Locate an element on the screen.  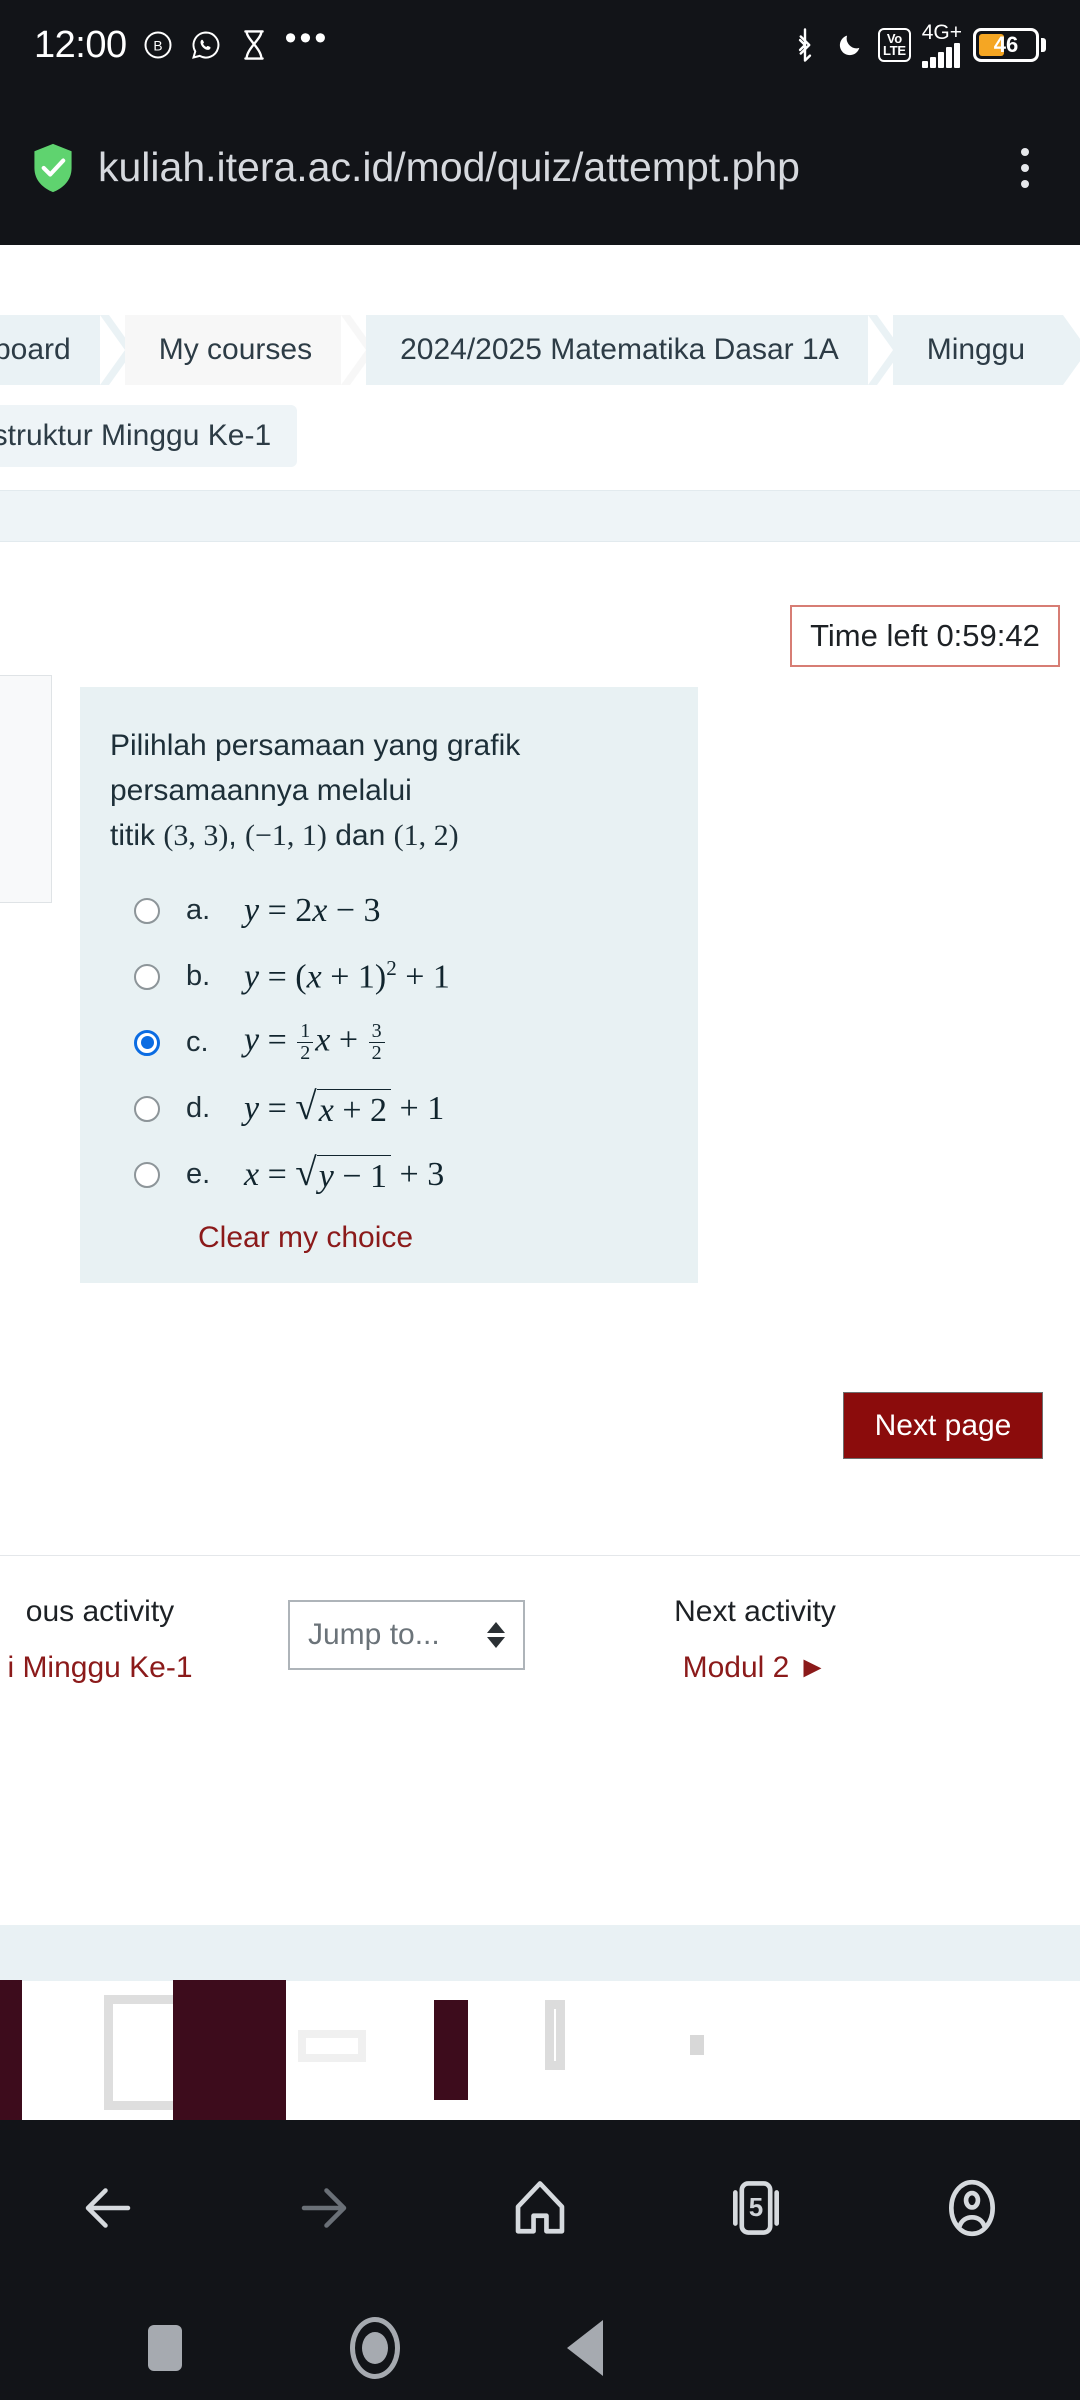
battery-percent-label: 46 is located at coordinates (1006, 44).